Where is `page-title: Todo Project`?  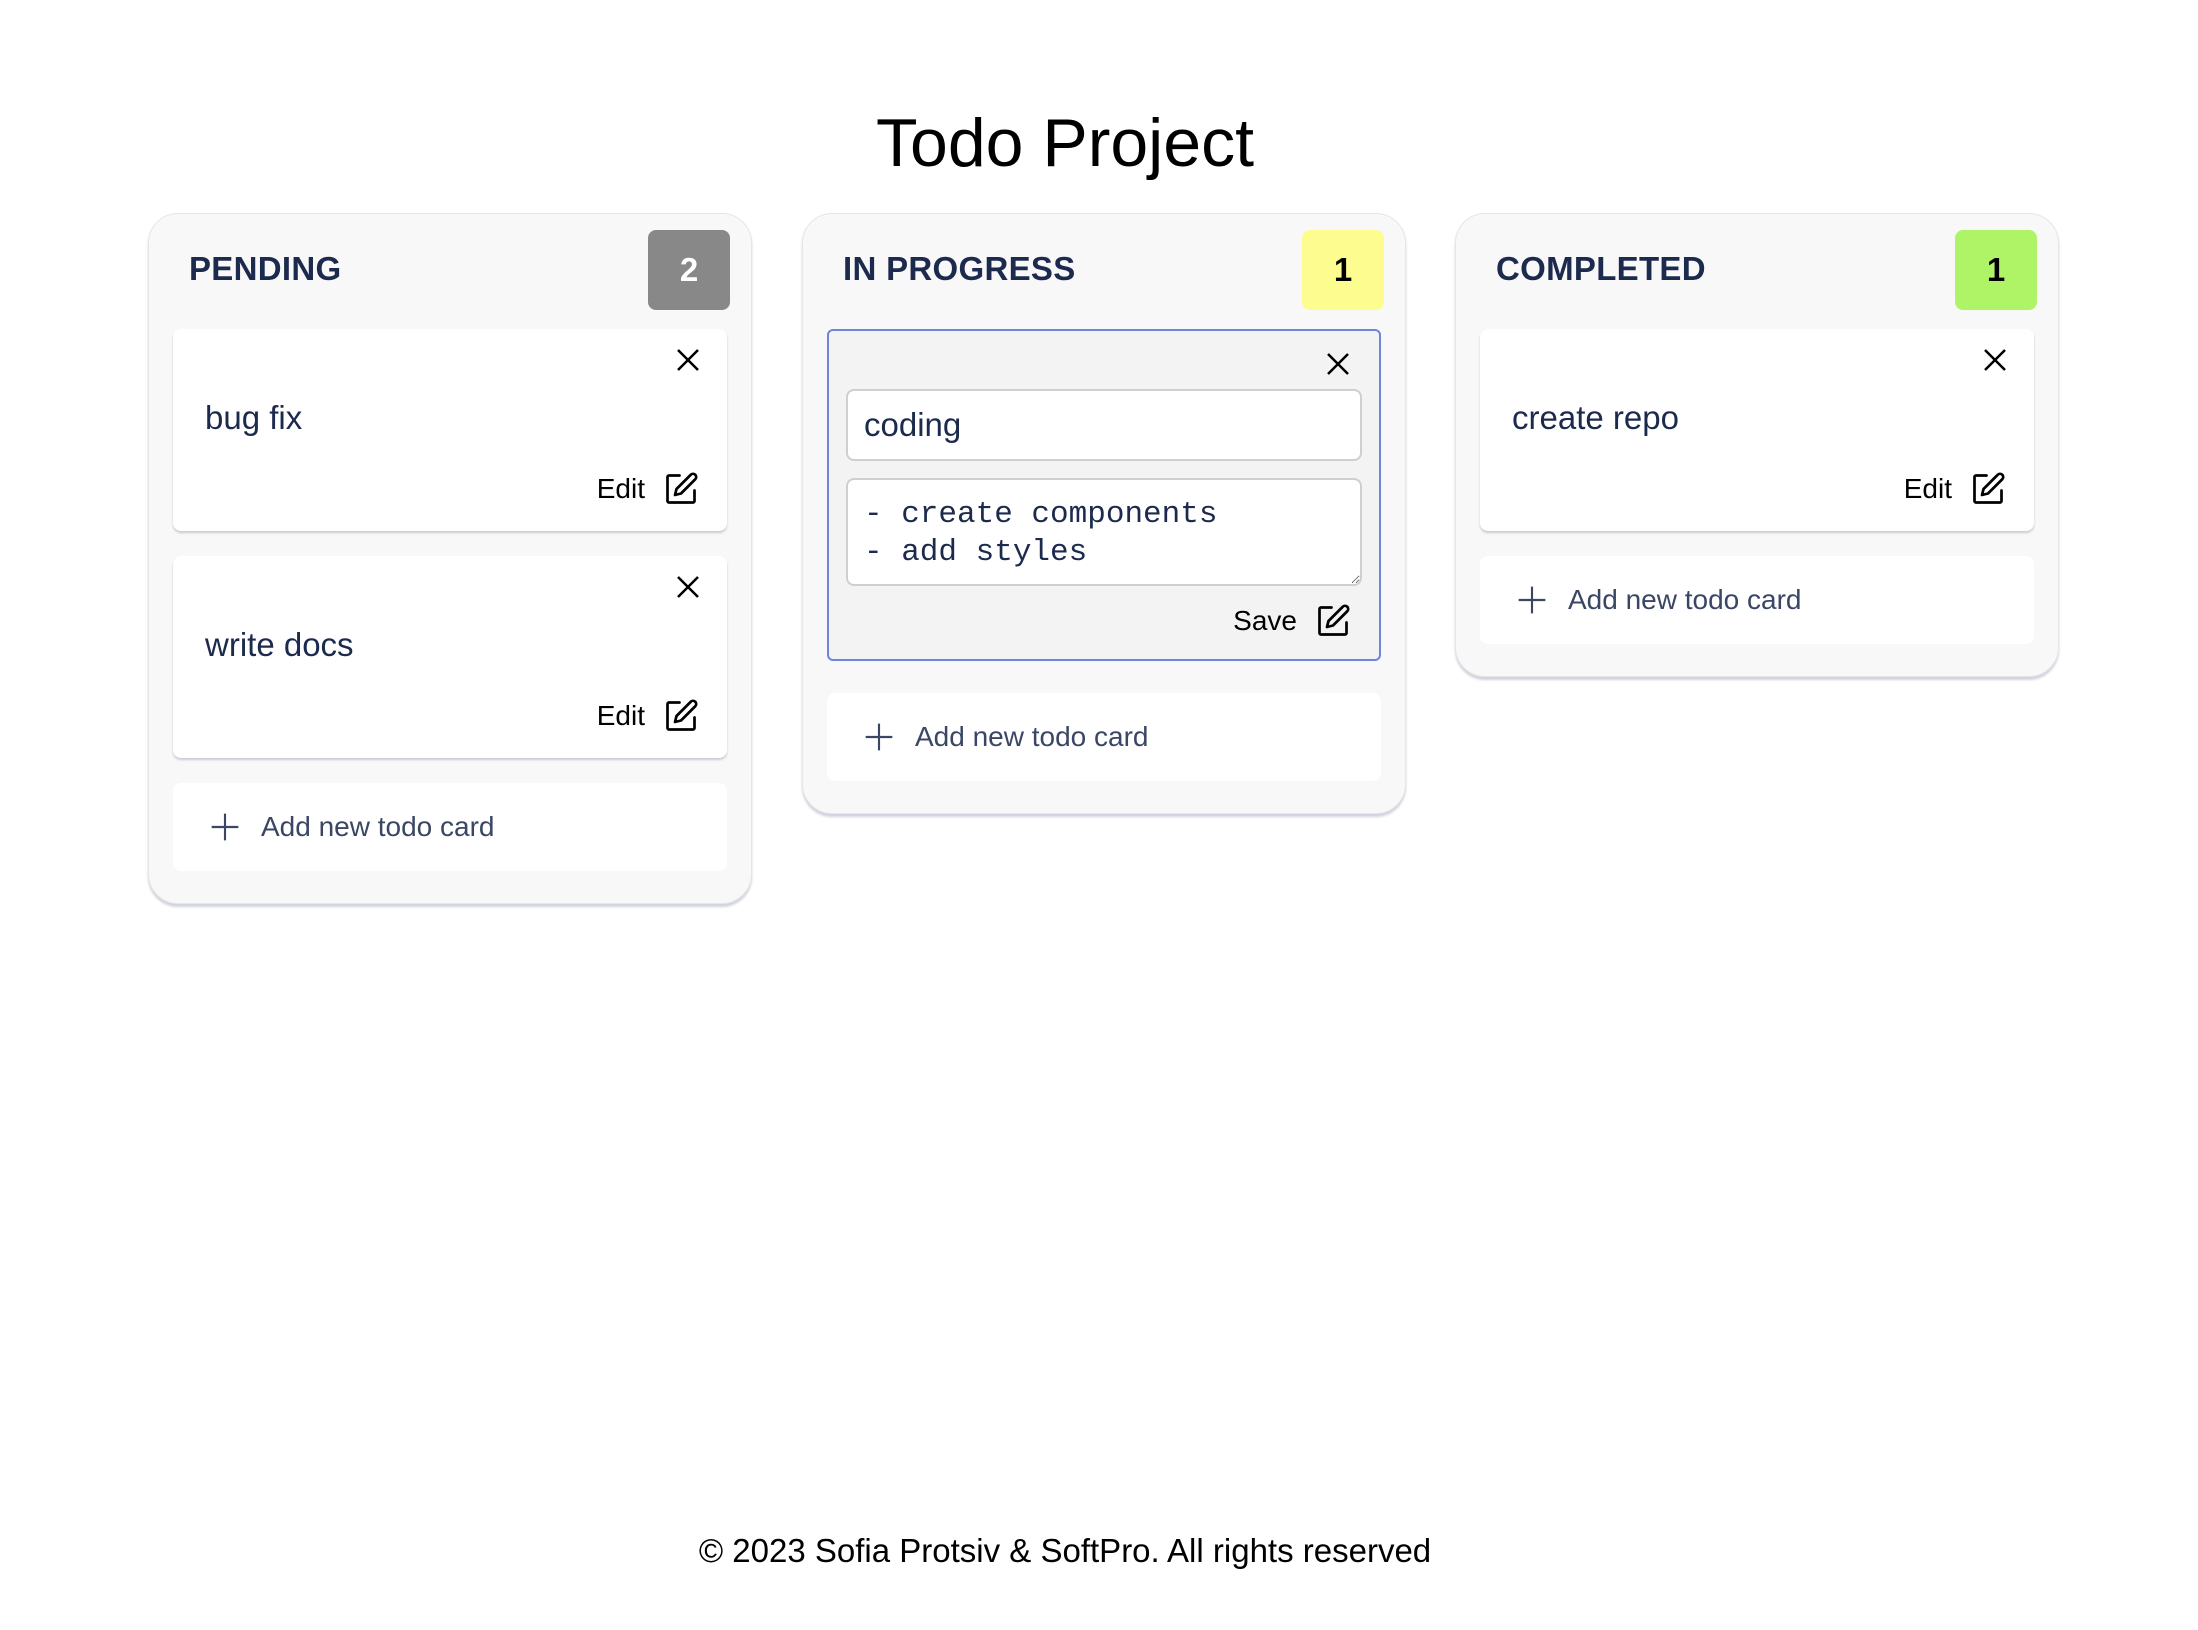 page-title: Todo Project is located at coordinates (1065, 142).